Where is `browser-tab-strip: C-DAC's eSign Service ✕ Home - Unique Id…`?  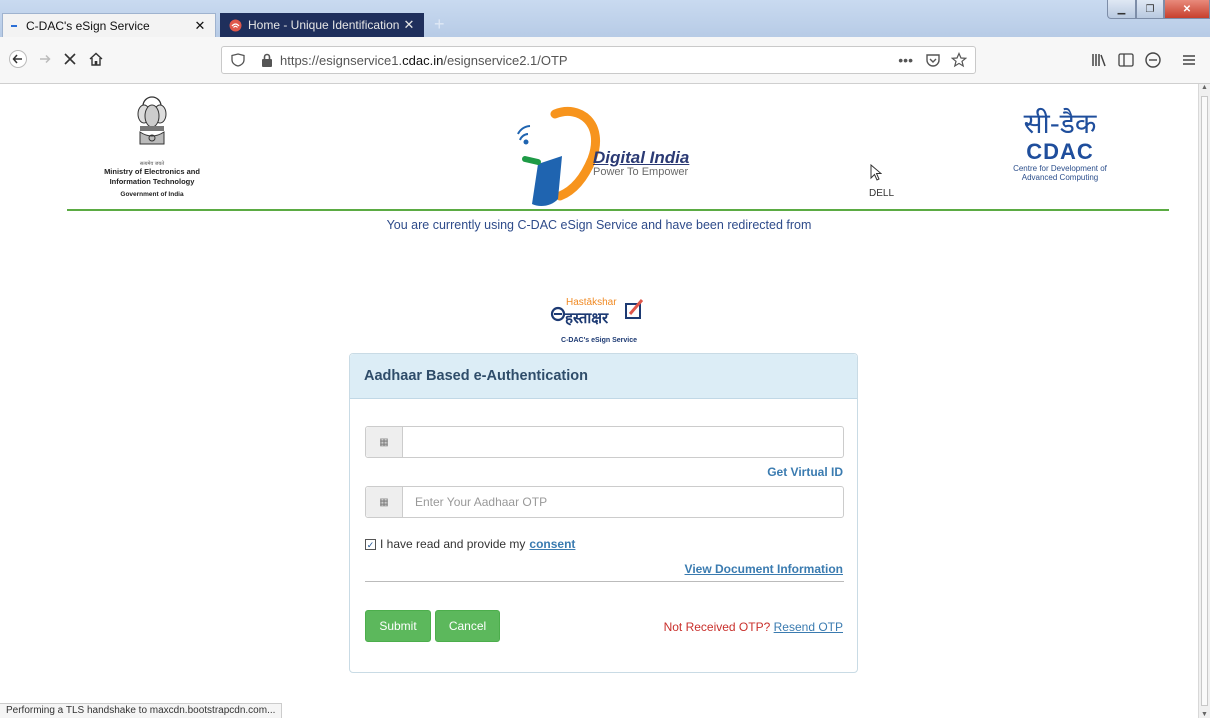 browser-tab-strip: C-DAC's eSign Service ✕ Home - Unique Id… is located at coordinates (605, 18).